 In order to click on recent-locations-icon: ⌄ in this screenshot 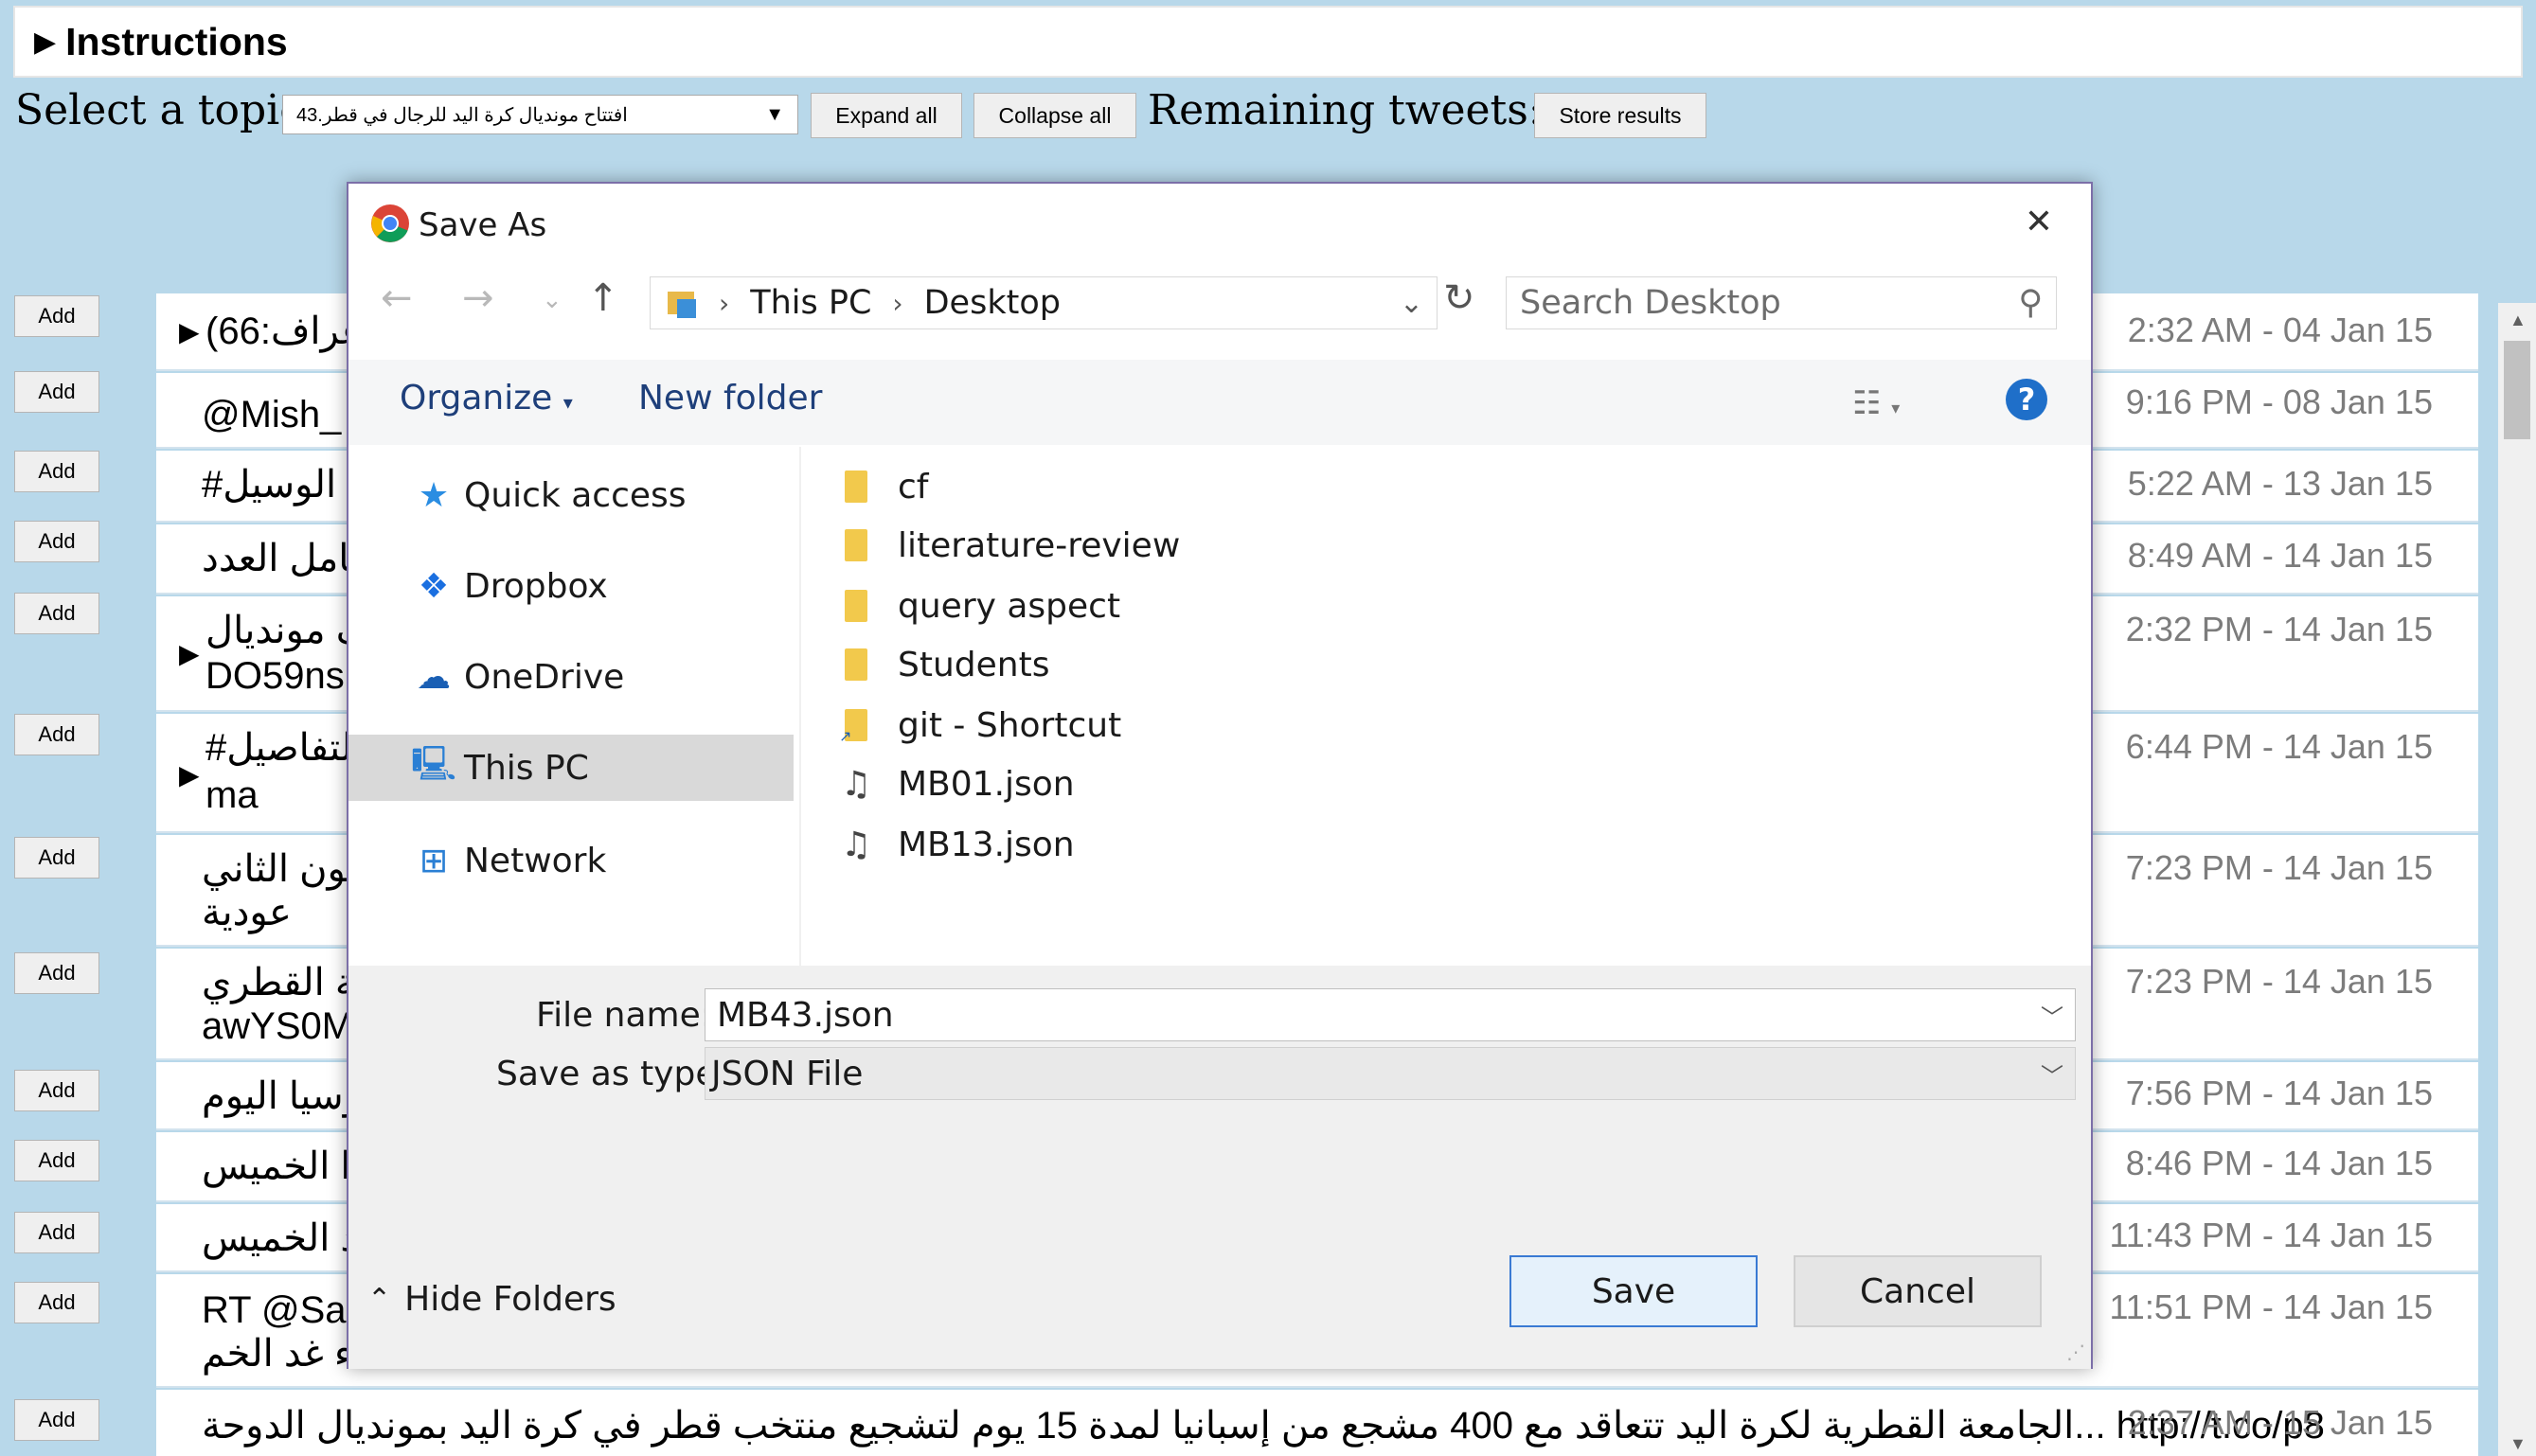, I will do `click(553, 300)`.